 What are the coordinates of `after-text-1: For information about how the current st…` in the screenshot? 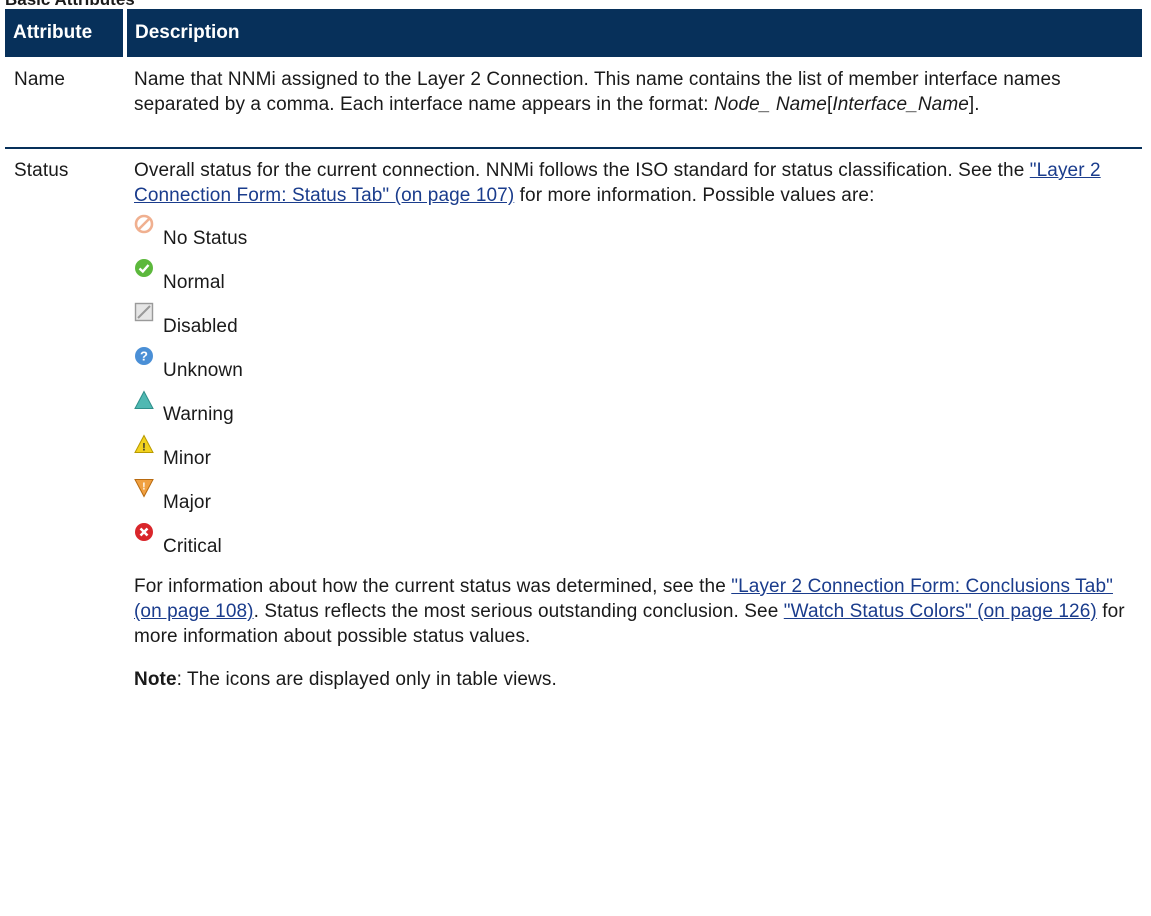 It's located at (433, 586).